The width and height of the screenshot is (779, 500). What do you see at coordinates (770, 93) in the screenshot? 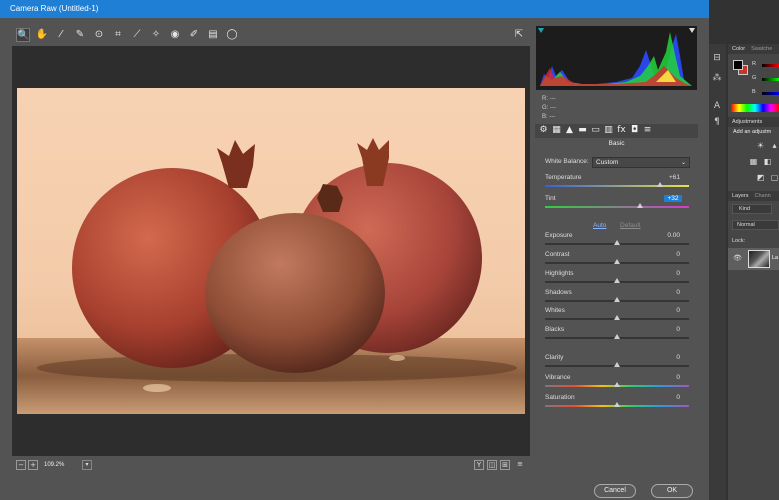
I see `b-slider` at bounding box center [770, 93].